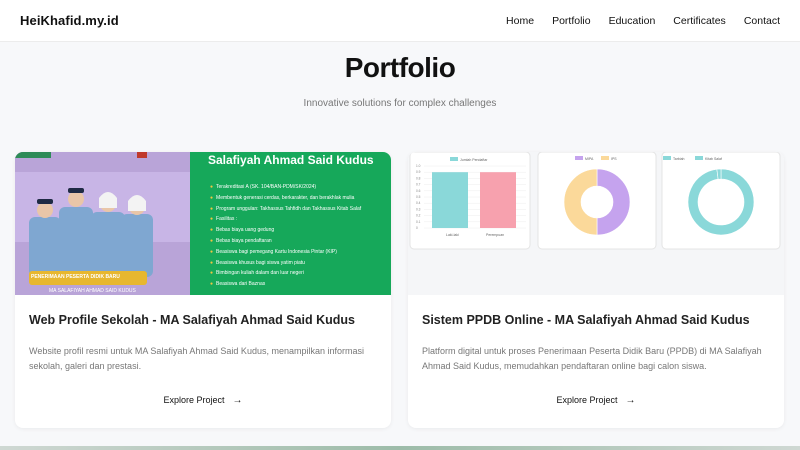 The width and height of the screenshot is (800, 450). I want to click on feature-line: ● Beasiswa dari Baznas, so click(238, 284).